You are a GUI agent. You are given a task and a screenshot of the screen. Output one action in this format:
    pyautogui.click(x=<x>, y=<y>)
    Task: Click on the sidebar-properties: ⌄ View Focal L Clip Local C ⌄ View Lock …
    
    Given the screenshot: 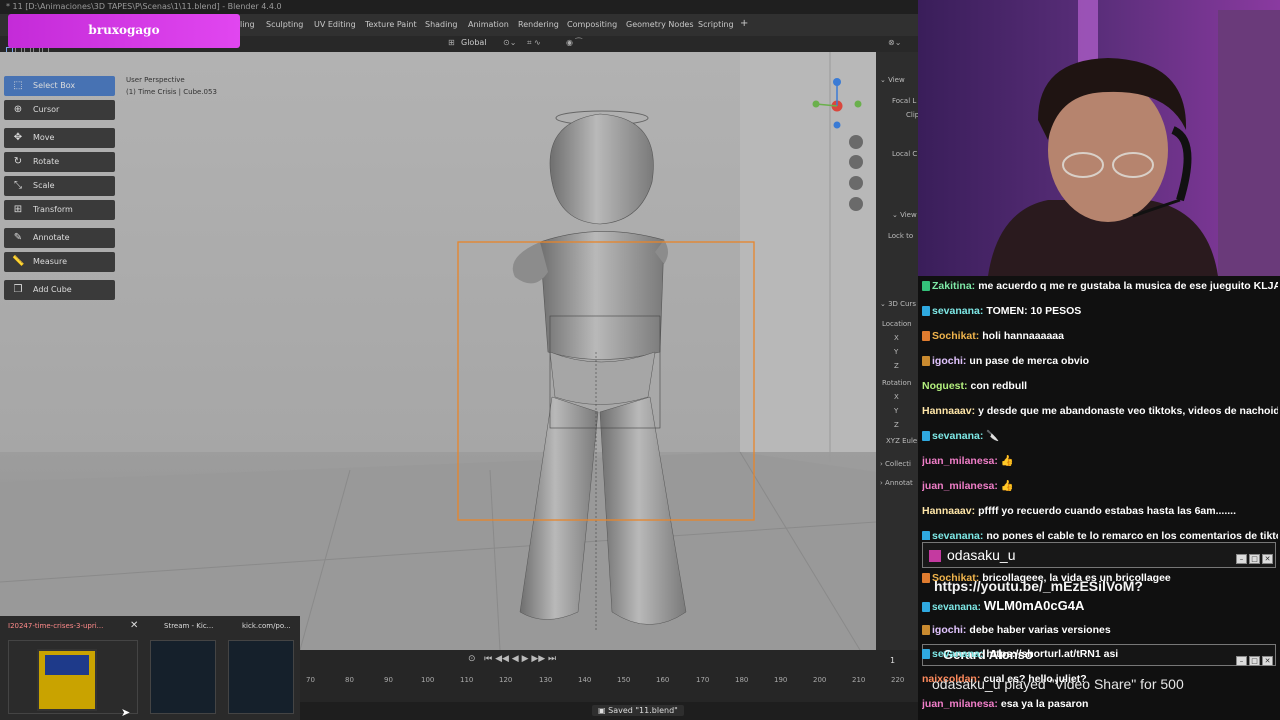 What is the action you would take?
    pyautogui.click(x=897, y=351)
    